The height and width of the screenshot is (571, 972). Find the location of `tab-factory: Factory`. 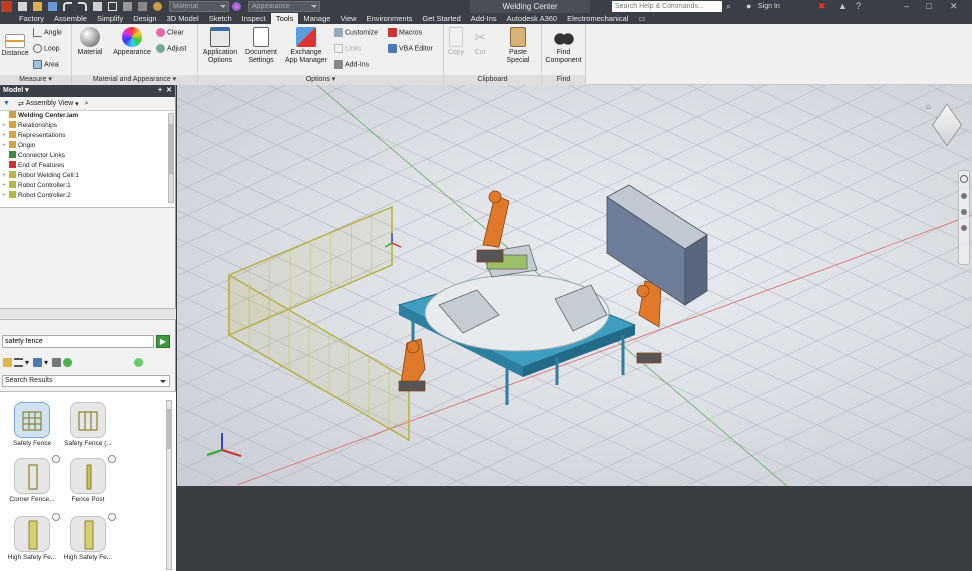

tab-factory: Factory is located at coordinates (31, 18).